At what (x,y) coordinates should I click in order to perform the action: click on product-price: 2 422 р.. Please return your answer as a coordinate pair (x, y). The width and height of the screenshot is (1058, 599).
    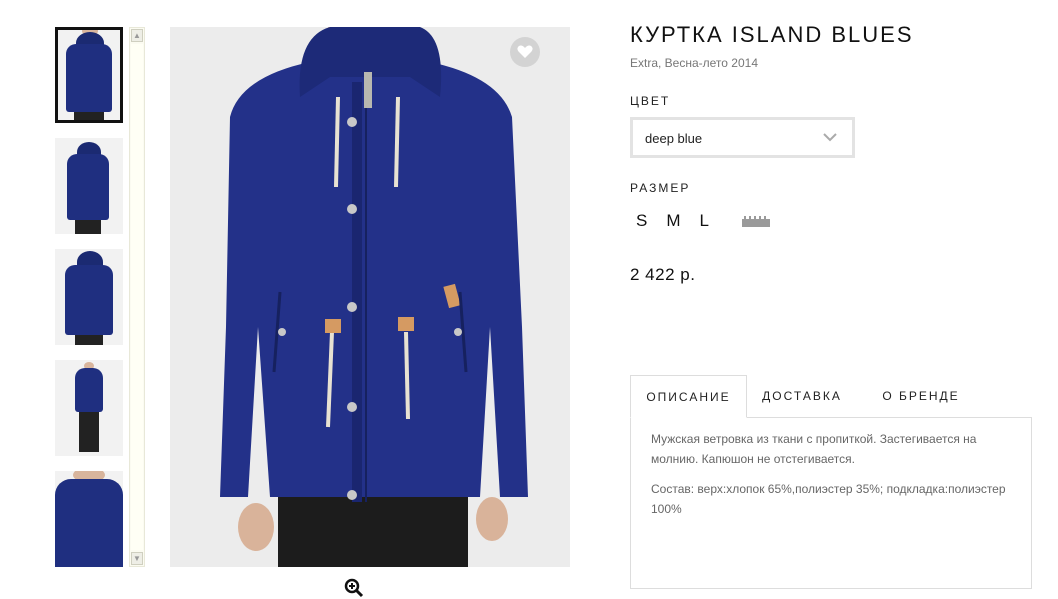
    Looking at the image, I should click on (663, 274).